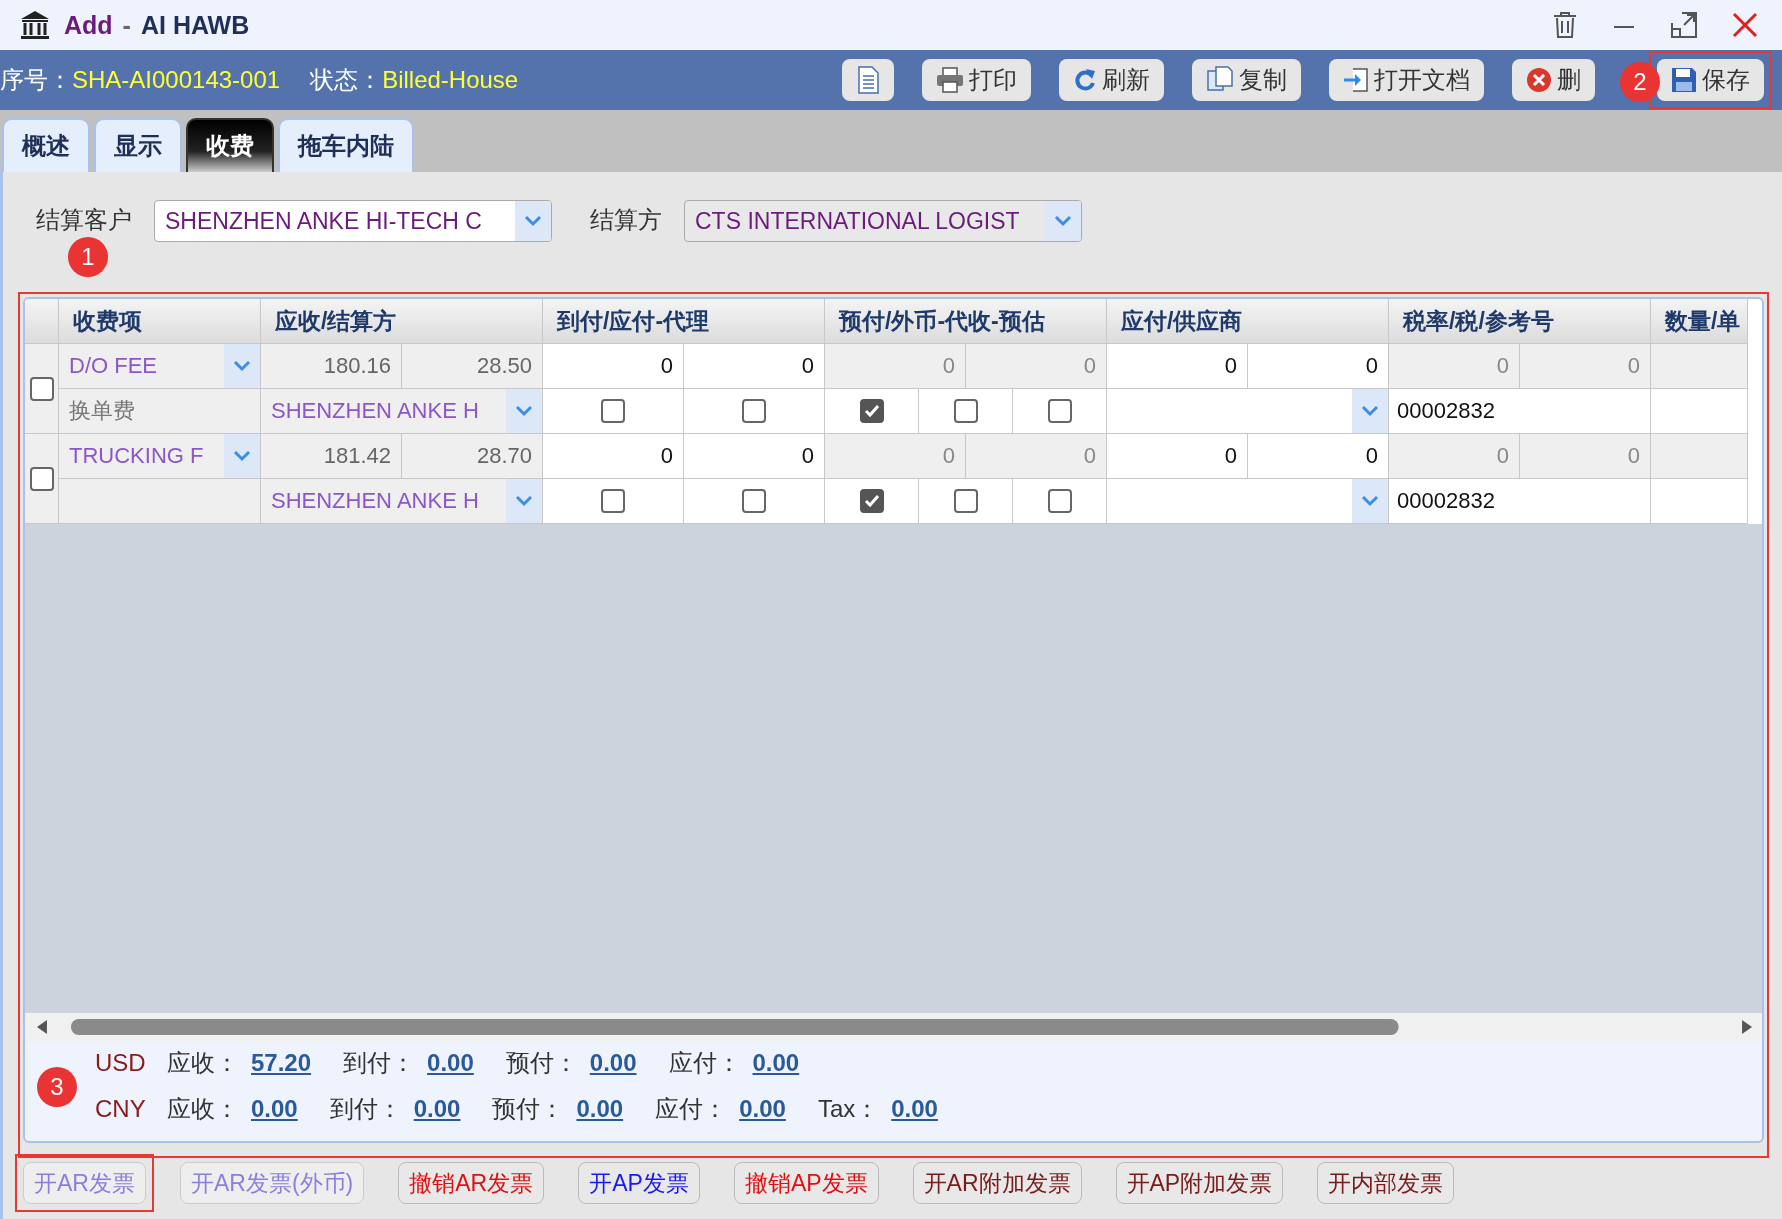 This screenshot has width=1782, height=1219. What do you see at coordinates (1248, 321) in the screenshot?
I see `column-header: 应付/供应商` at bounding box center [1248, 321].